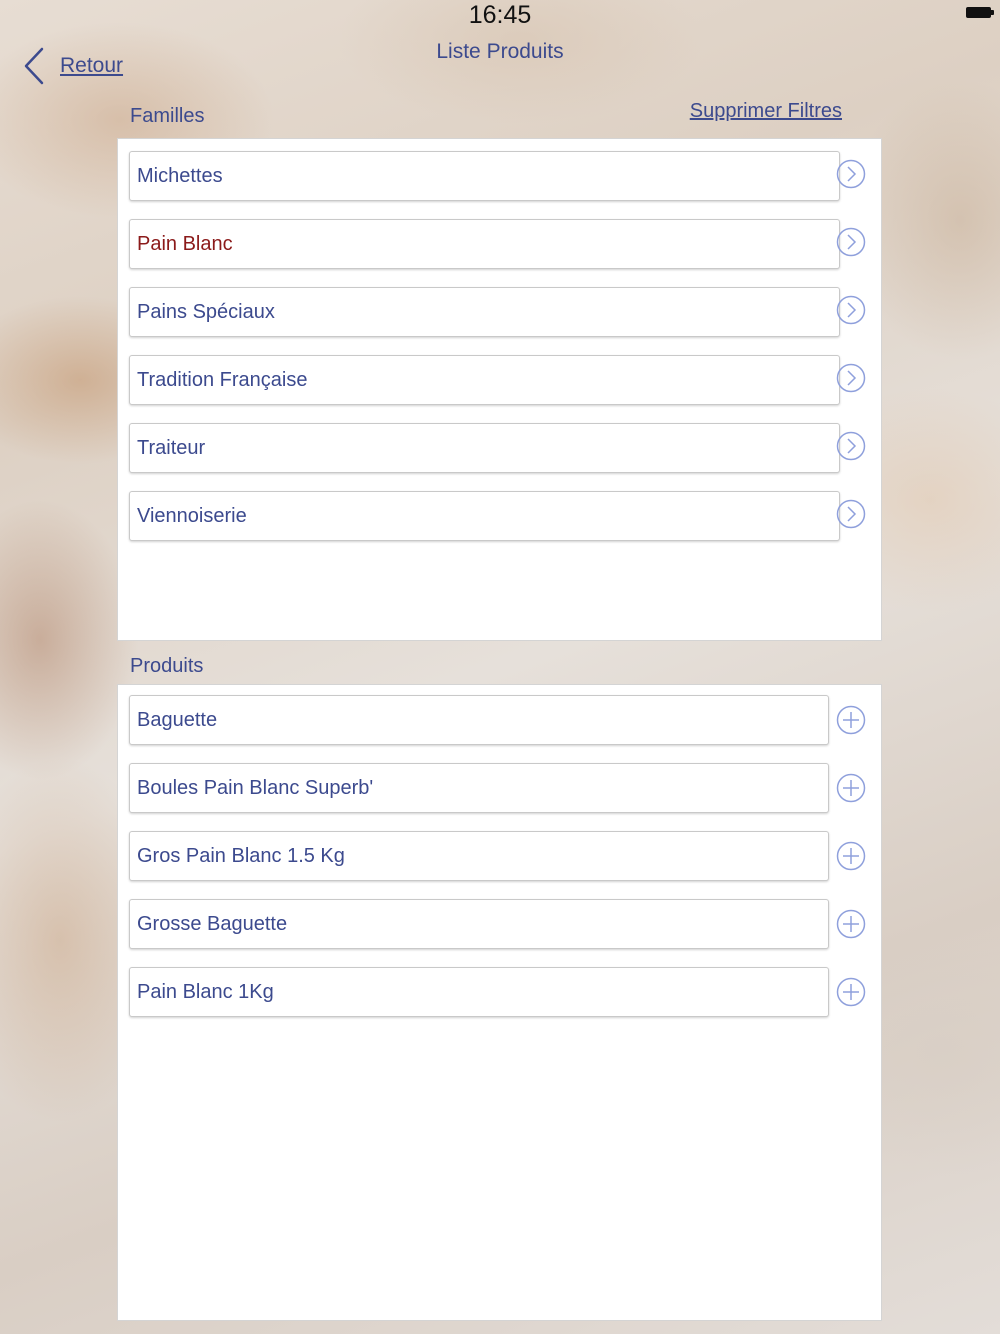 This screenshot has width=1000, height=1334. I want to click on list-item: Grosse Baguette, so click(479, 924).